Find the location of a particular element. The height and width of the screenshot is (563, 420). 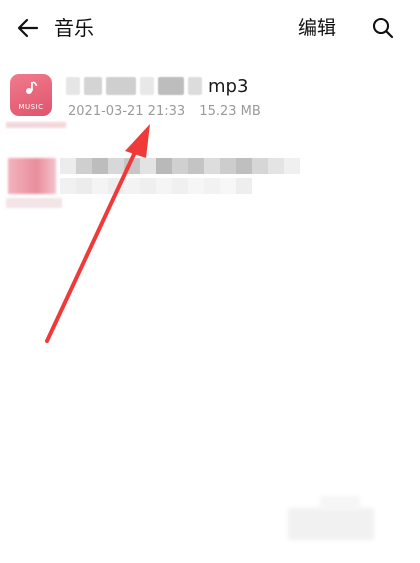

redacted-file-name is located at coordinates (180, 166).